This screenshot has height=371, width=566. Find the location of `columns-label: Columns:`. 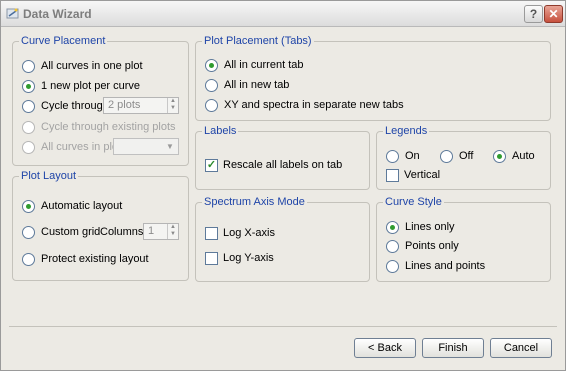

columns-label: Columns: is located at coordinates (123, 232).